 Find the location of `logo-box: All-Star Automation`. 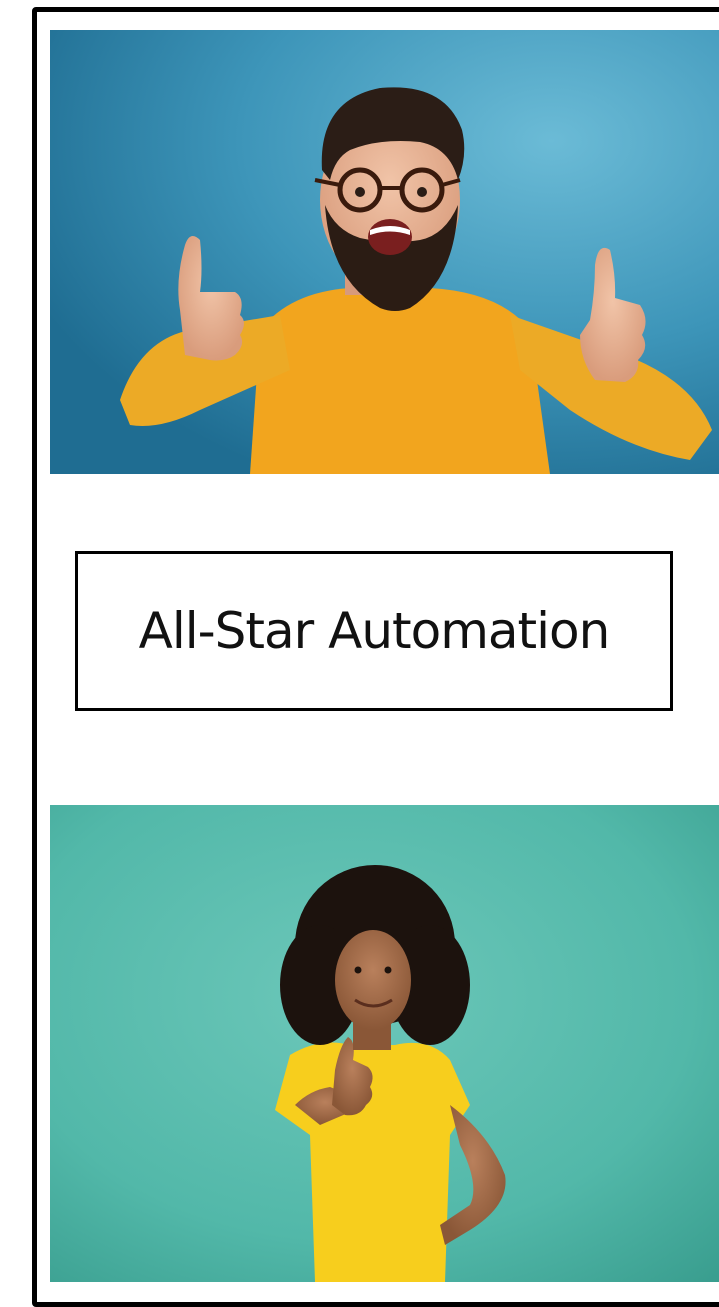

logo-box: All-Star Automation is located at coordinates (374, 631).